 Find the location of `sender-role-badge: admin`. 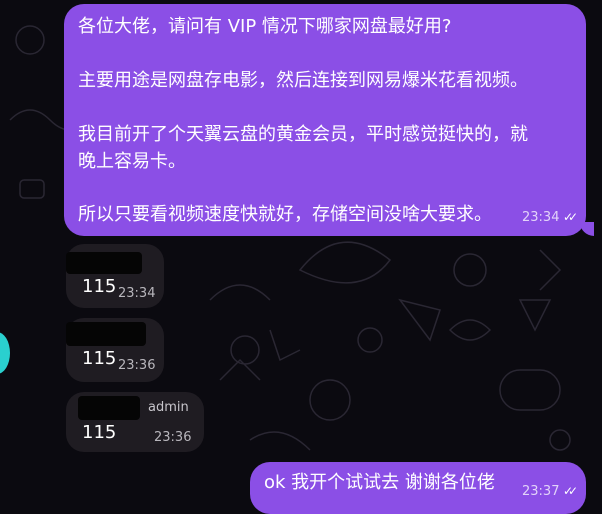

sender-role-badge: admin is located at coordinates (168, 407).